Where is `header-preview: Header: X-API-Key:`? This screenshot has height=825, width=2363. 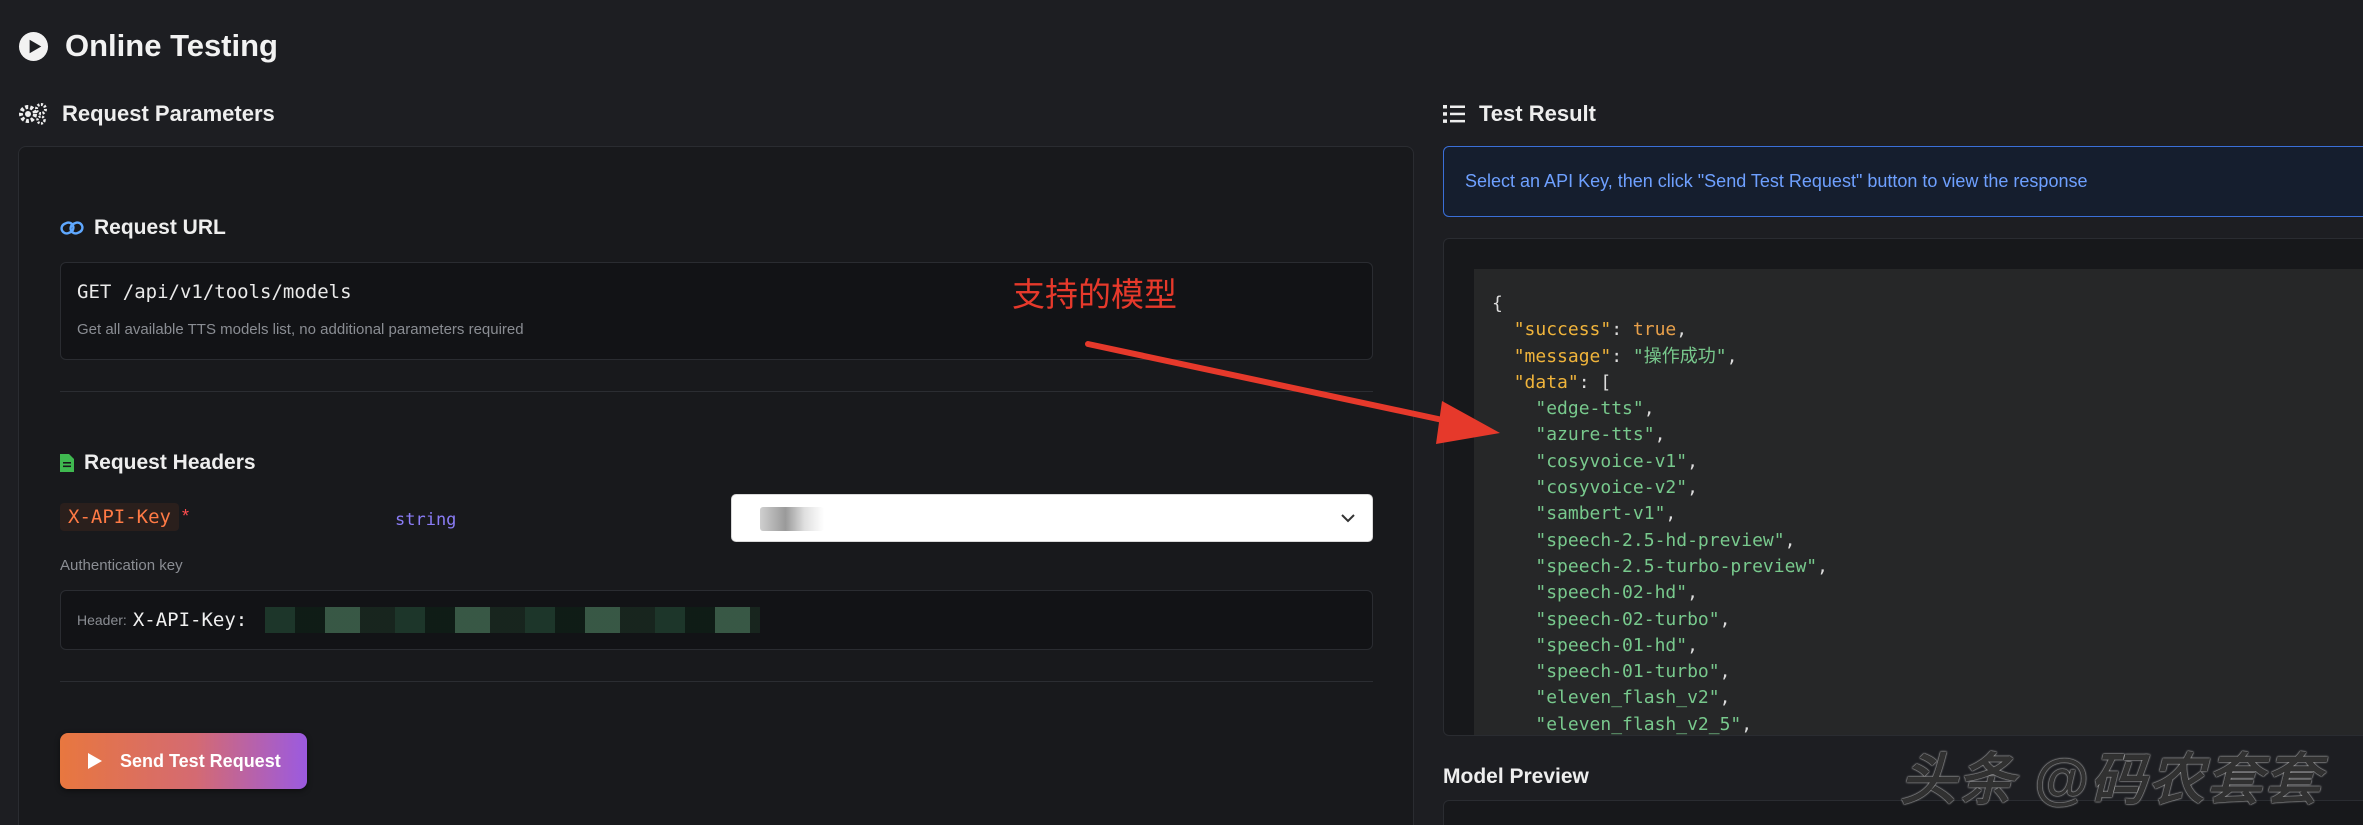
header-preview: Header: X-API-Key: is located at coordinates (716, 620).